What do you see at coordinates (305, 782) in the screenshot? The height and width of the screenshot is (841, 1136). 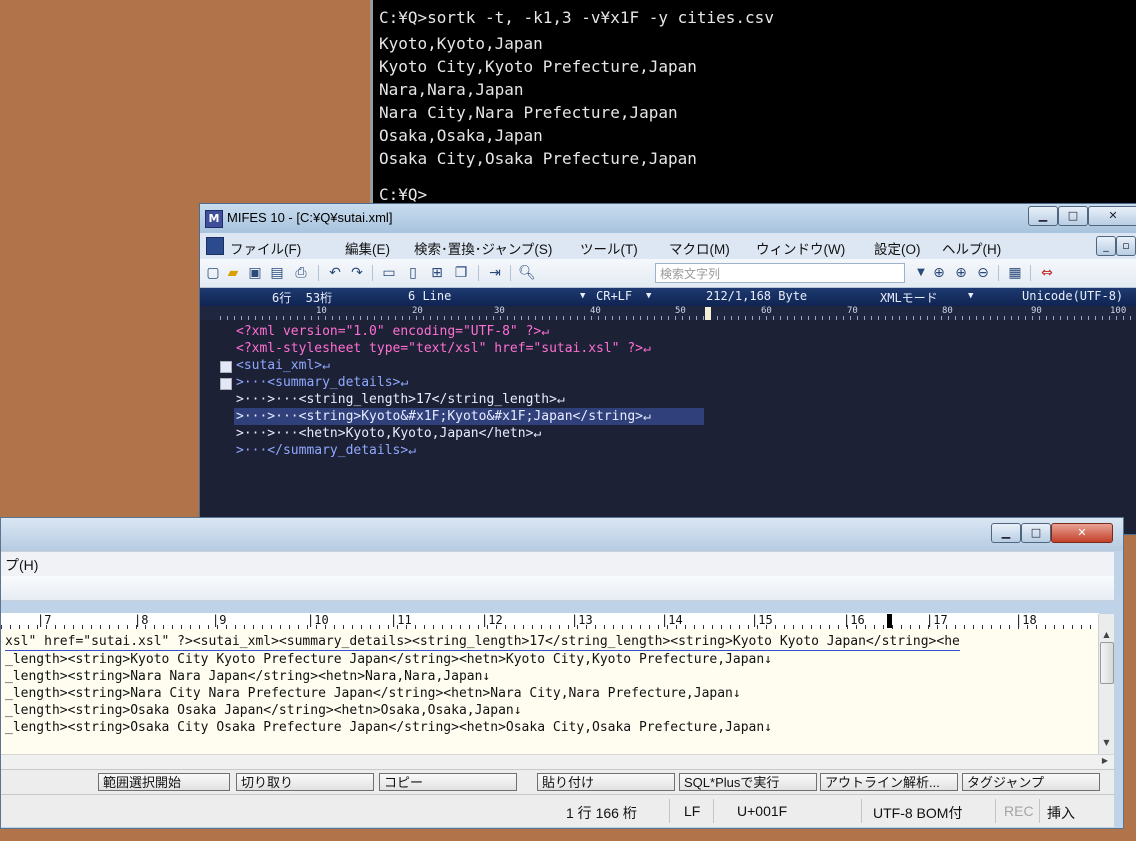 I see `fkey-cut: 切り取り` at bounding box center [305, 782].